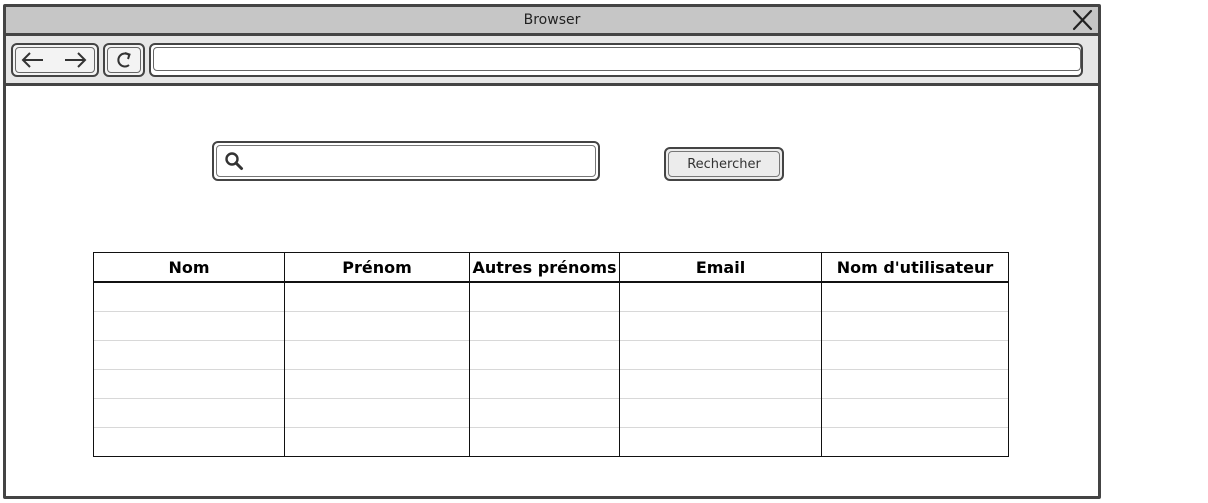 This screenshot has width=1208, height=503. I want to click on arrow-left-icon, so click(32, 60).